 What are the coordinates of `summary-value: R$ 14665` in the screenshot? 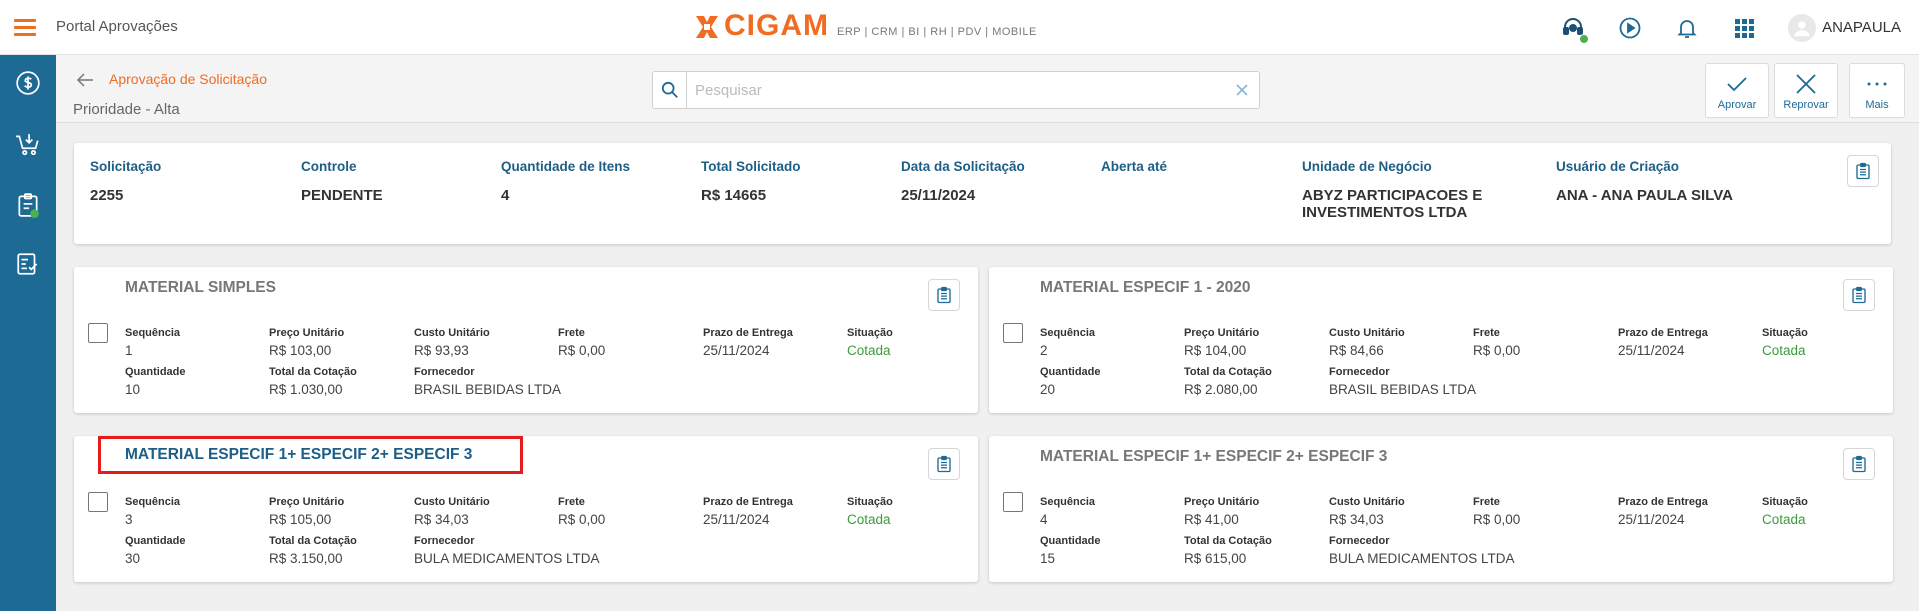 It's located at (734, 195).